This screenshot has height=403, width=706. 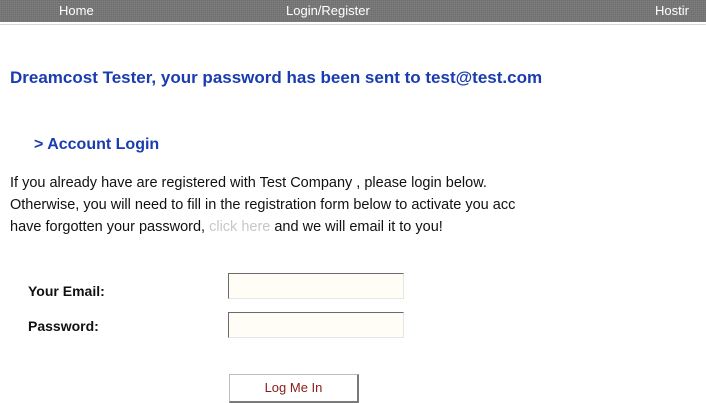 I want to click on intro-line-3-start: have forgotten your password,, so click(x=110, y=227).